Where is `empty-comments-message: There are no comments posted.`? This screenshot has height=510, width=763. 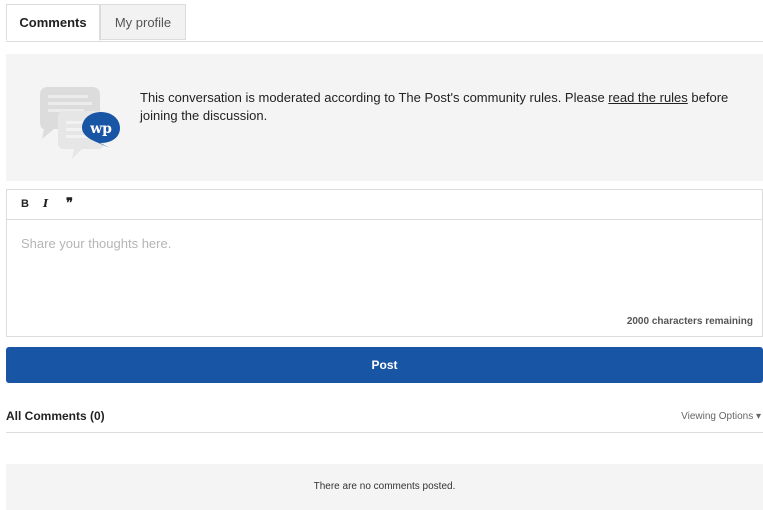
empty-comments-message: There are no comments posted. is located at coordinates (384, 487).